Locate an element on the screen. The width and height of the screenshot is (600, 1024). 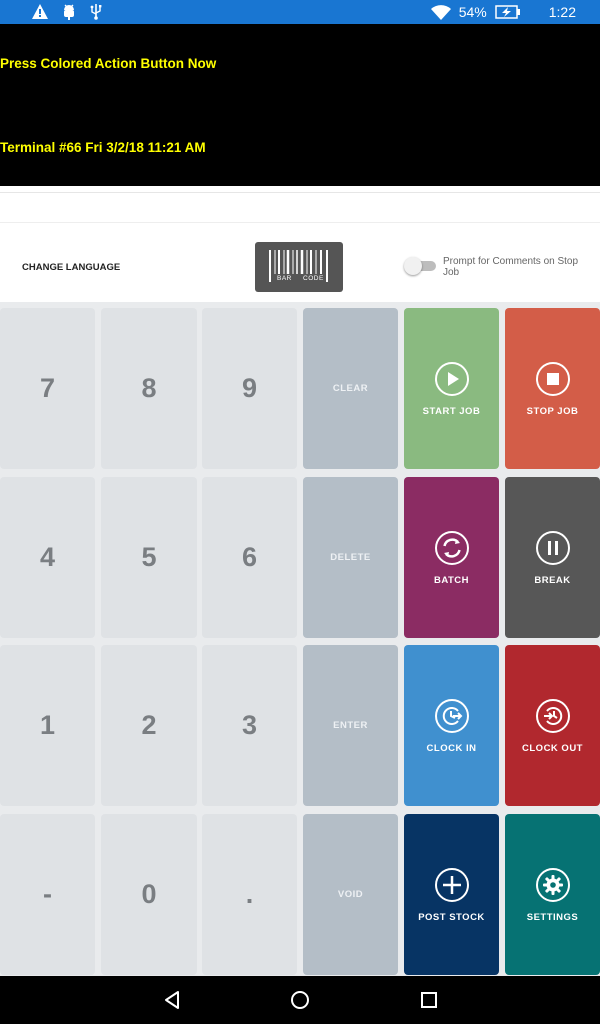
toggle-knob is located at coordinates (413, 266).